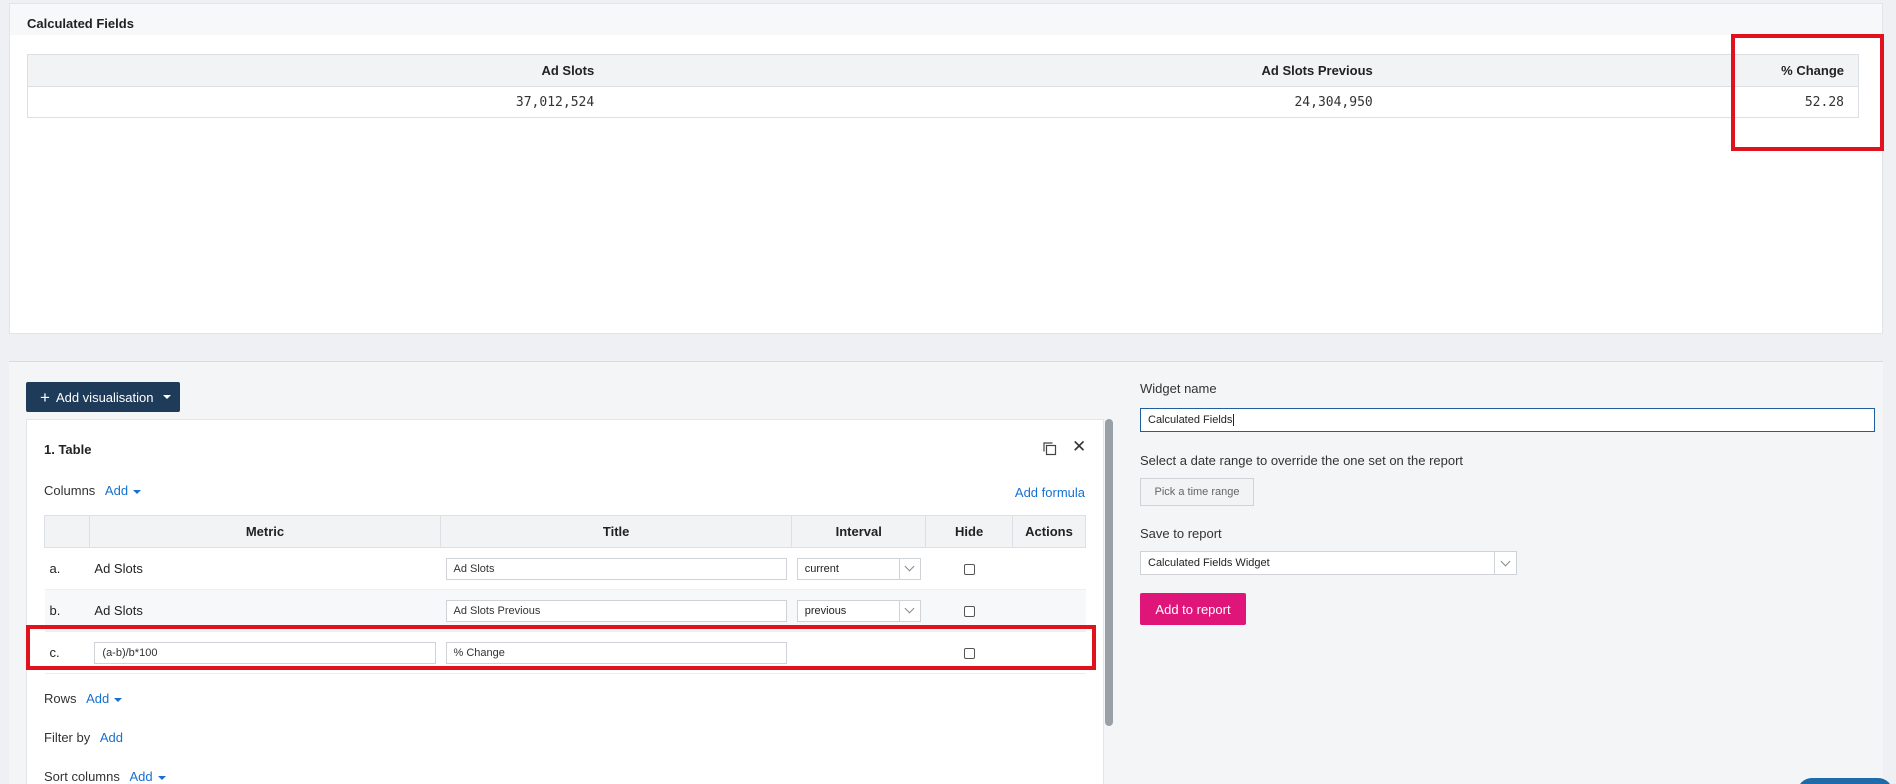  What do you see at coordinates (67, 737) in the screenshot?
I see `filter-label: Filter by` at bounding box center [67, 737].